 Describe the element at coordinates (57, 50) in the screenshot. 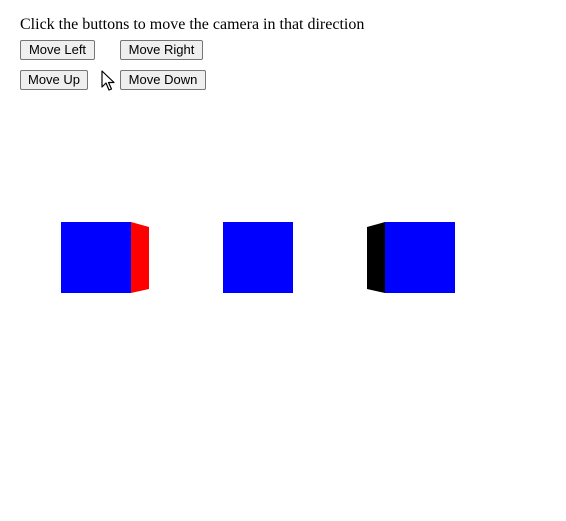

I see `move-left-button: Move Left` at that location.